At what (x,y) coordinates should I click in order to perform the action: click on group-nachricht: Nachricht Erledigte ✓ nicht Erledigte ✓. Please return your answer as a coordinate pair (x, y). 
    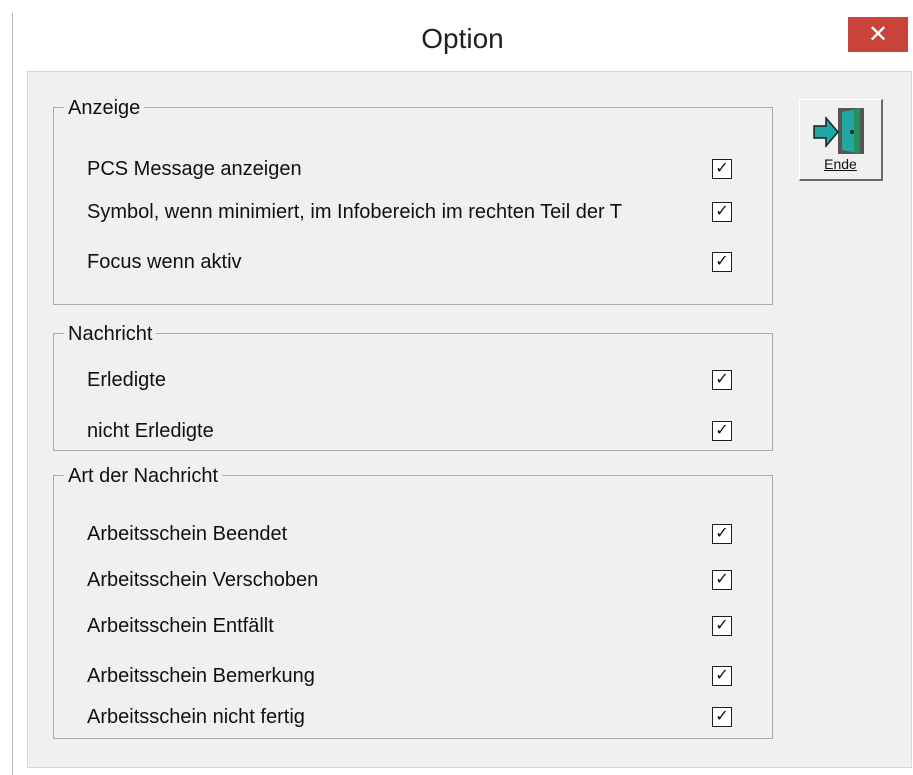
    Looking at the image, I should click on (413, 387).